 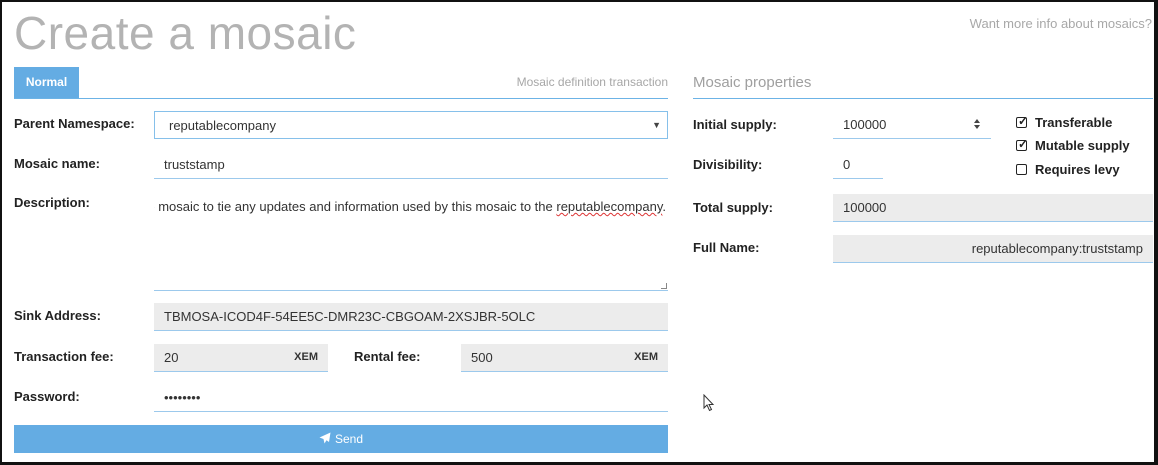 What do you see at coordinates (847, 164) in the screenshot?
I see `divisibility-value: 0` at bounding box center [847, 164].